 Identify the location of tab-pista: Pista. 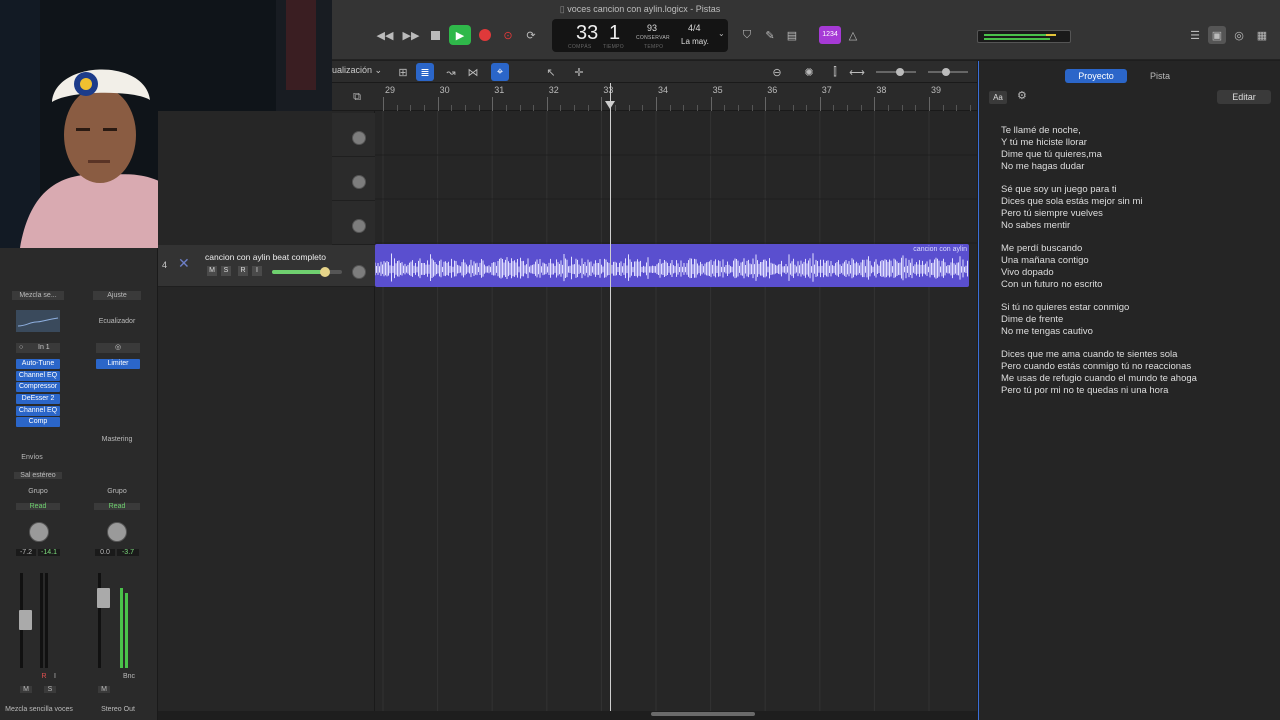
(1160, 76).